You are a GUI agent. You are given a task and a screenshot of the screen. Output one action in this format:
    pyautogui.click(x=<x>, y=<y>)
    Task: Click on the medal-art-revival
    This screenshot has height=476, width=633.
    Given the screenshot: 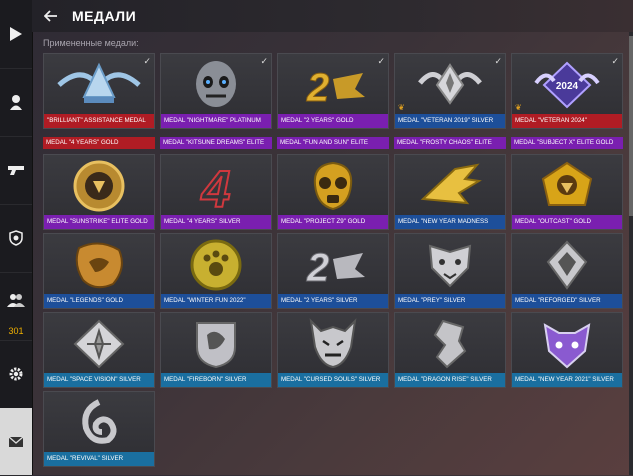 What is the action you would take?
    pyautogui.click(x=99, y=423)
    